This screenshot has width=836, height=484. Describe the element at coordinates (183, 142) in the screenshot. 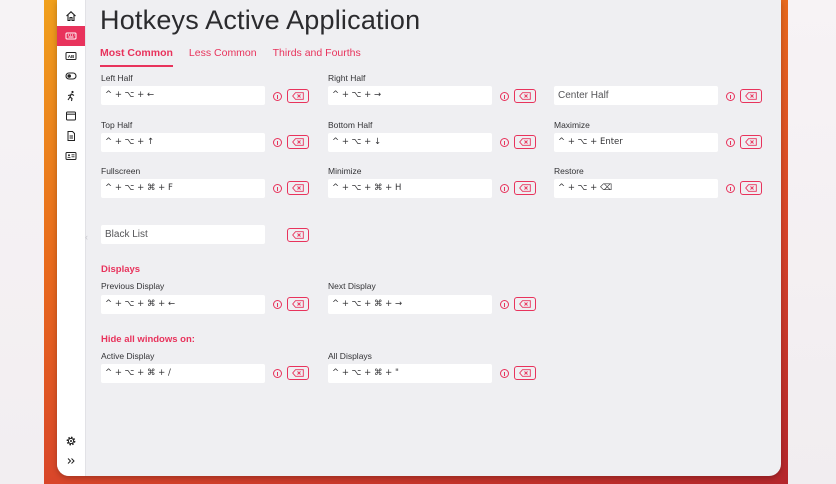

I see `top-half-shortcut-field: ^ + ⌥ + ↑` at that location.